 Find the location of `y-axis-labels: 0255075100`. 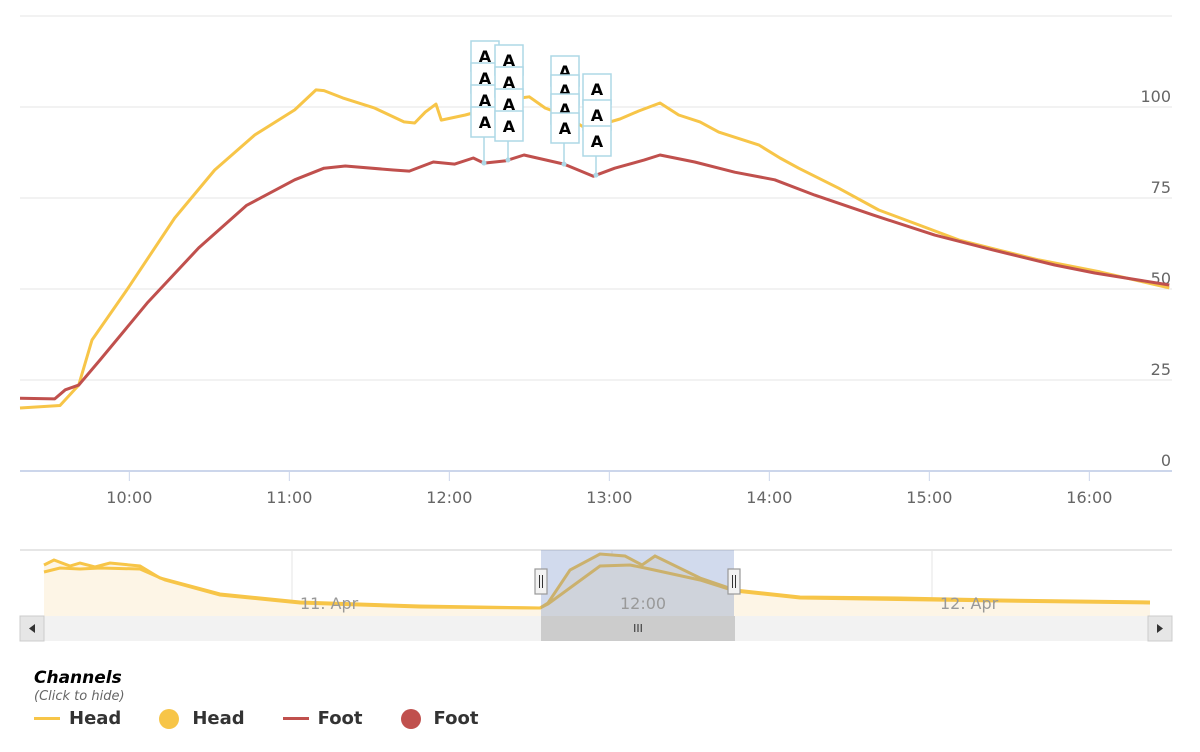

y-axis-labels: 0255075100 is located at coordinates (1155, 278).